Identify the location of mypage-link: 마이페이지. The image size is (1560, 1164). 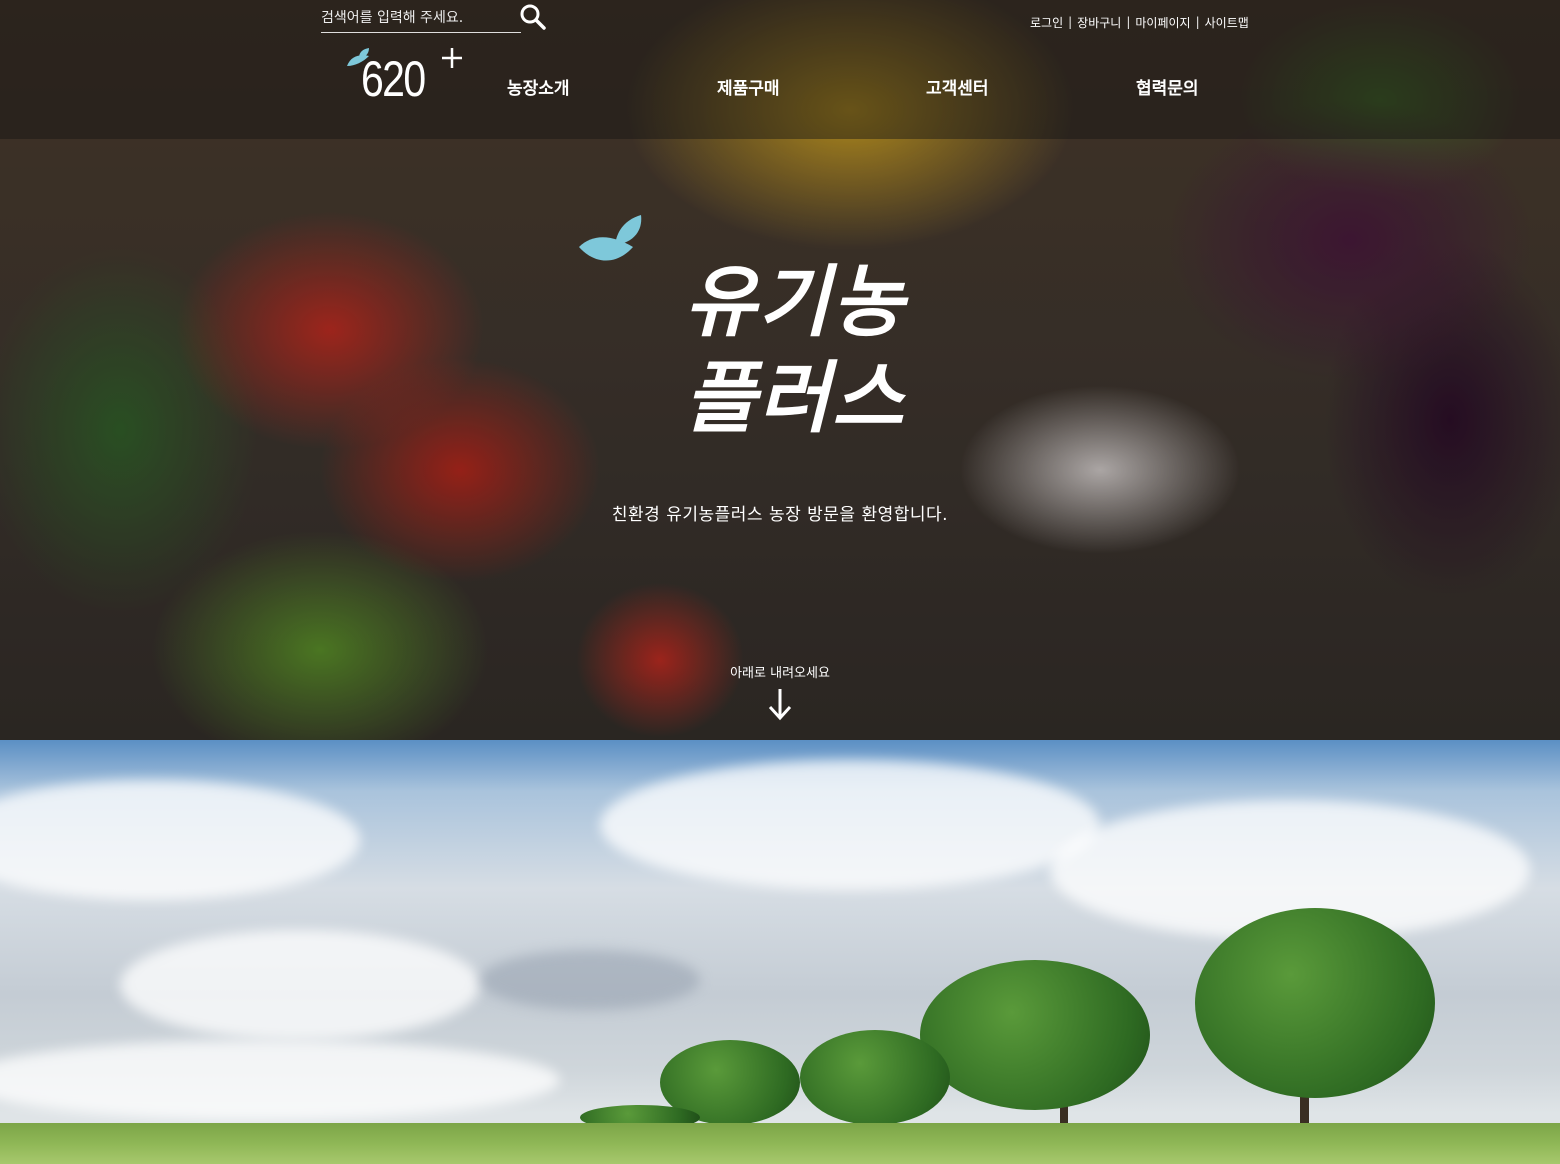
(1162, 22).